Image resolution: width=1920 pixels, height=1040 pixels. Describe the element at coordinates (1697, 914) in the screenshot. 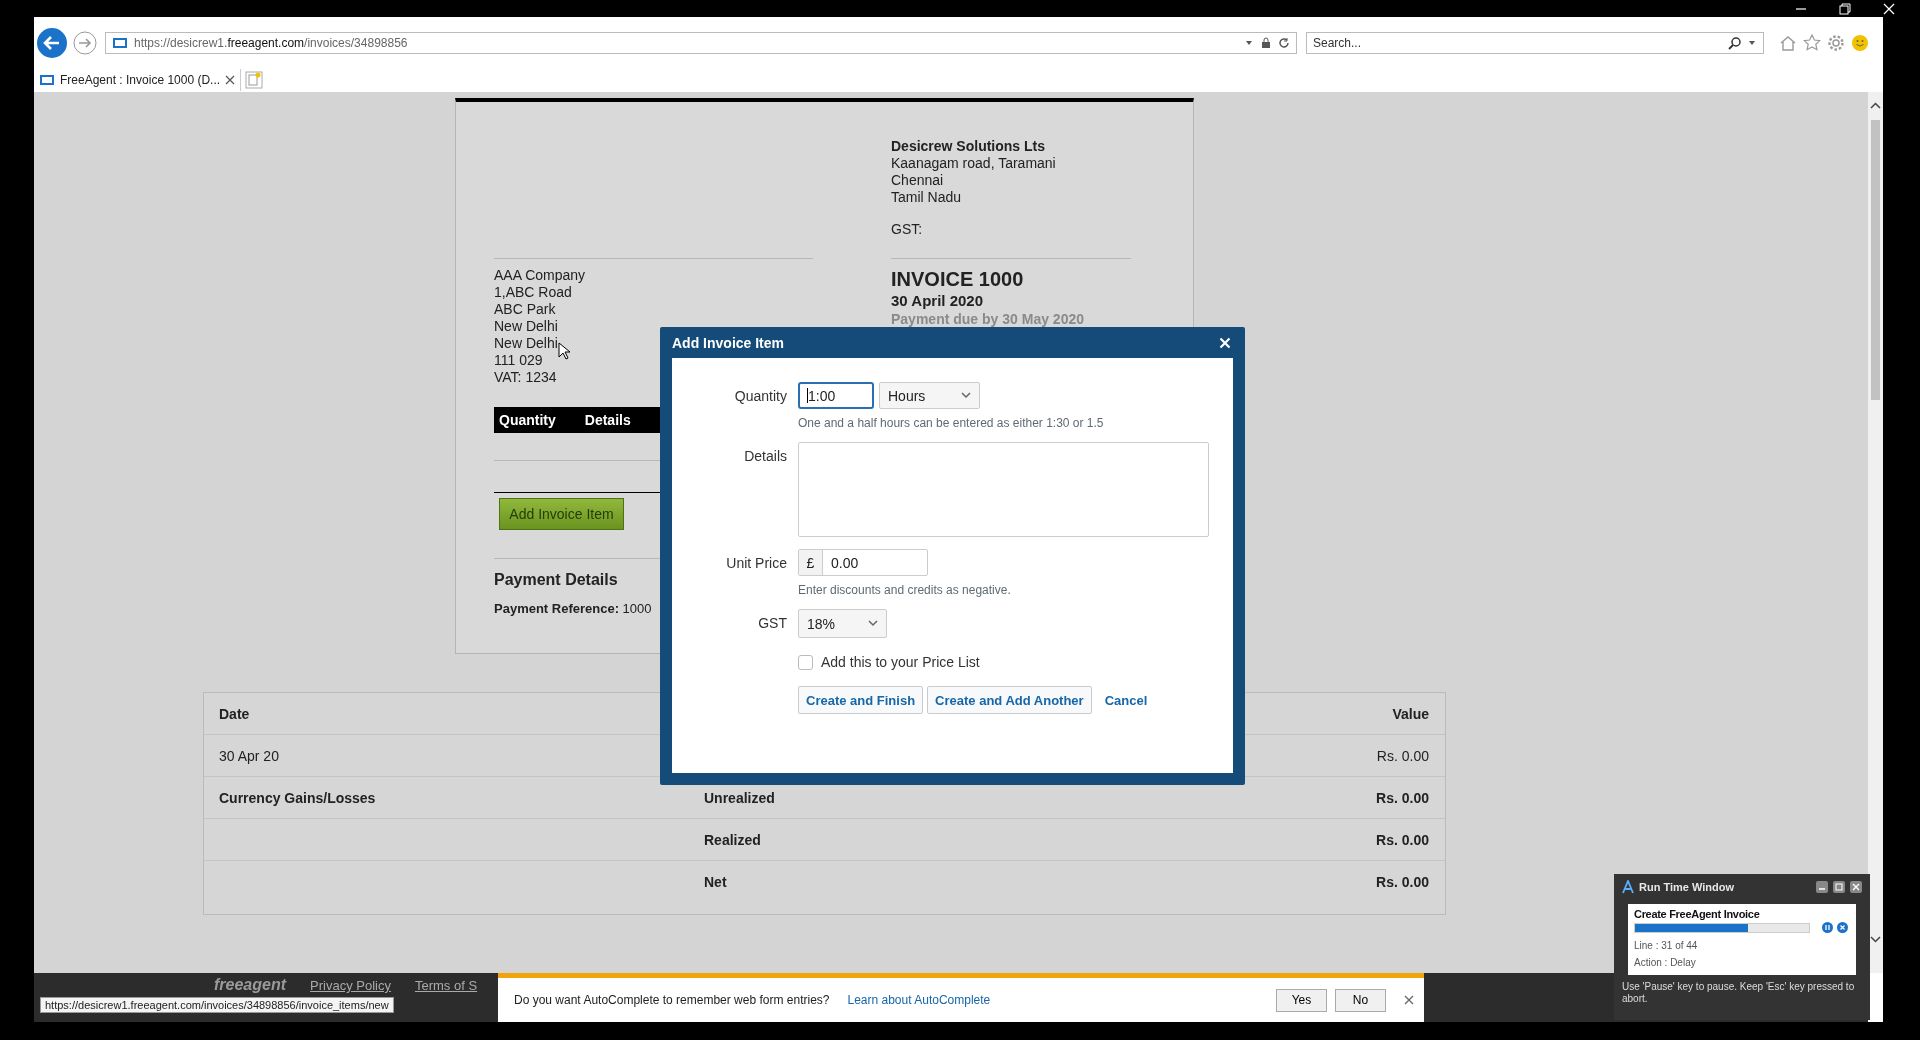

I see `task-name: Create FreeAgent Invoice` at that location.